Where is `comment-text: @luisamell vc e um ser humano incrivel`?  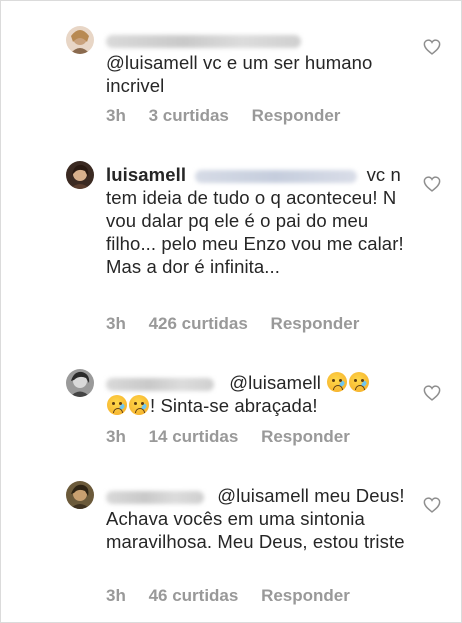
comment-text: @luisamell vc e um ser humano incrivel is located at coordinates (258, 74).